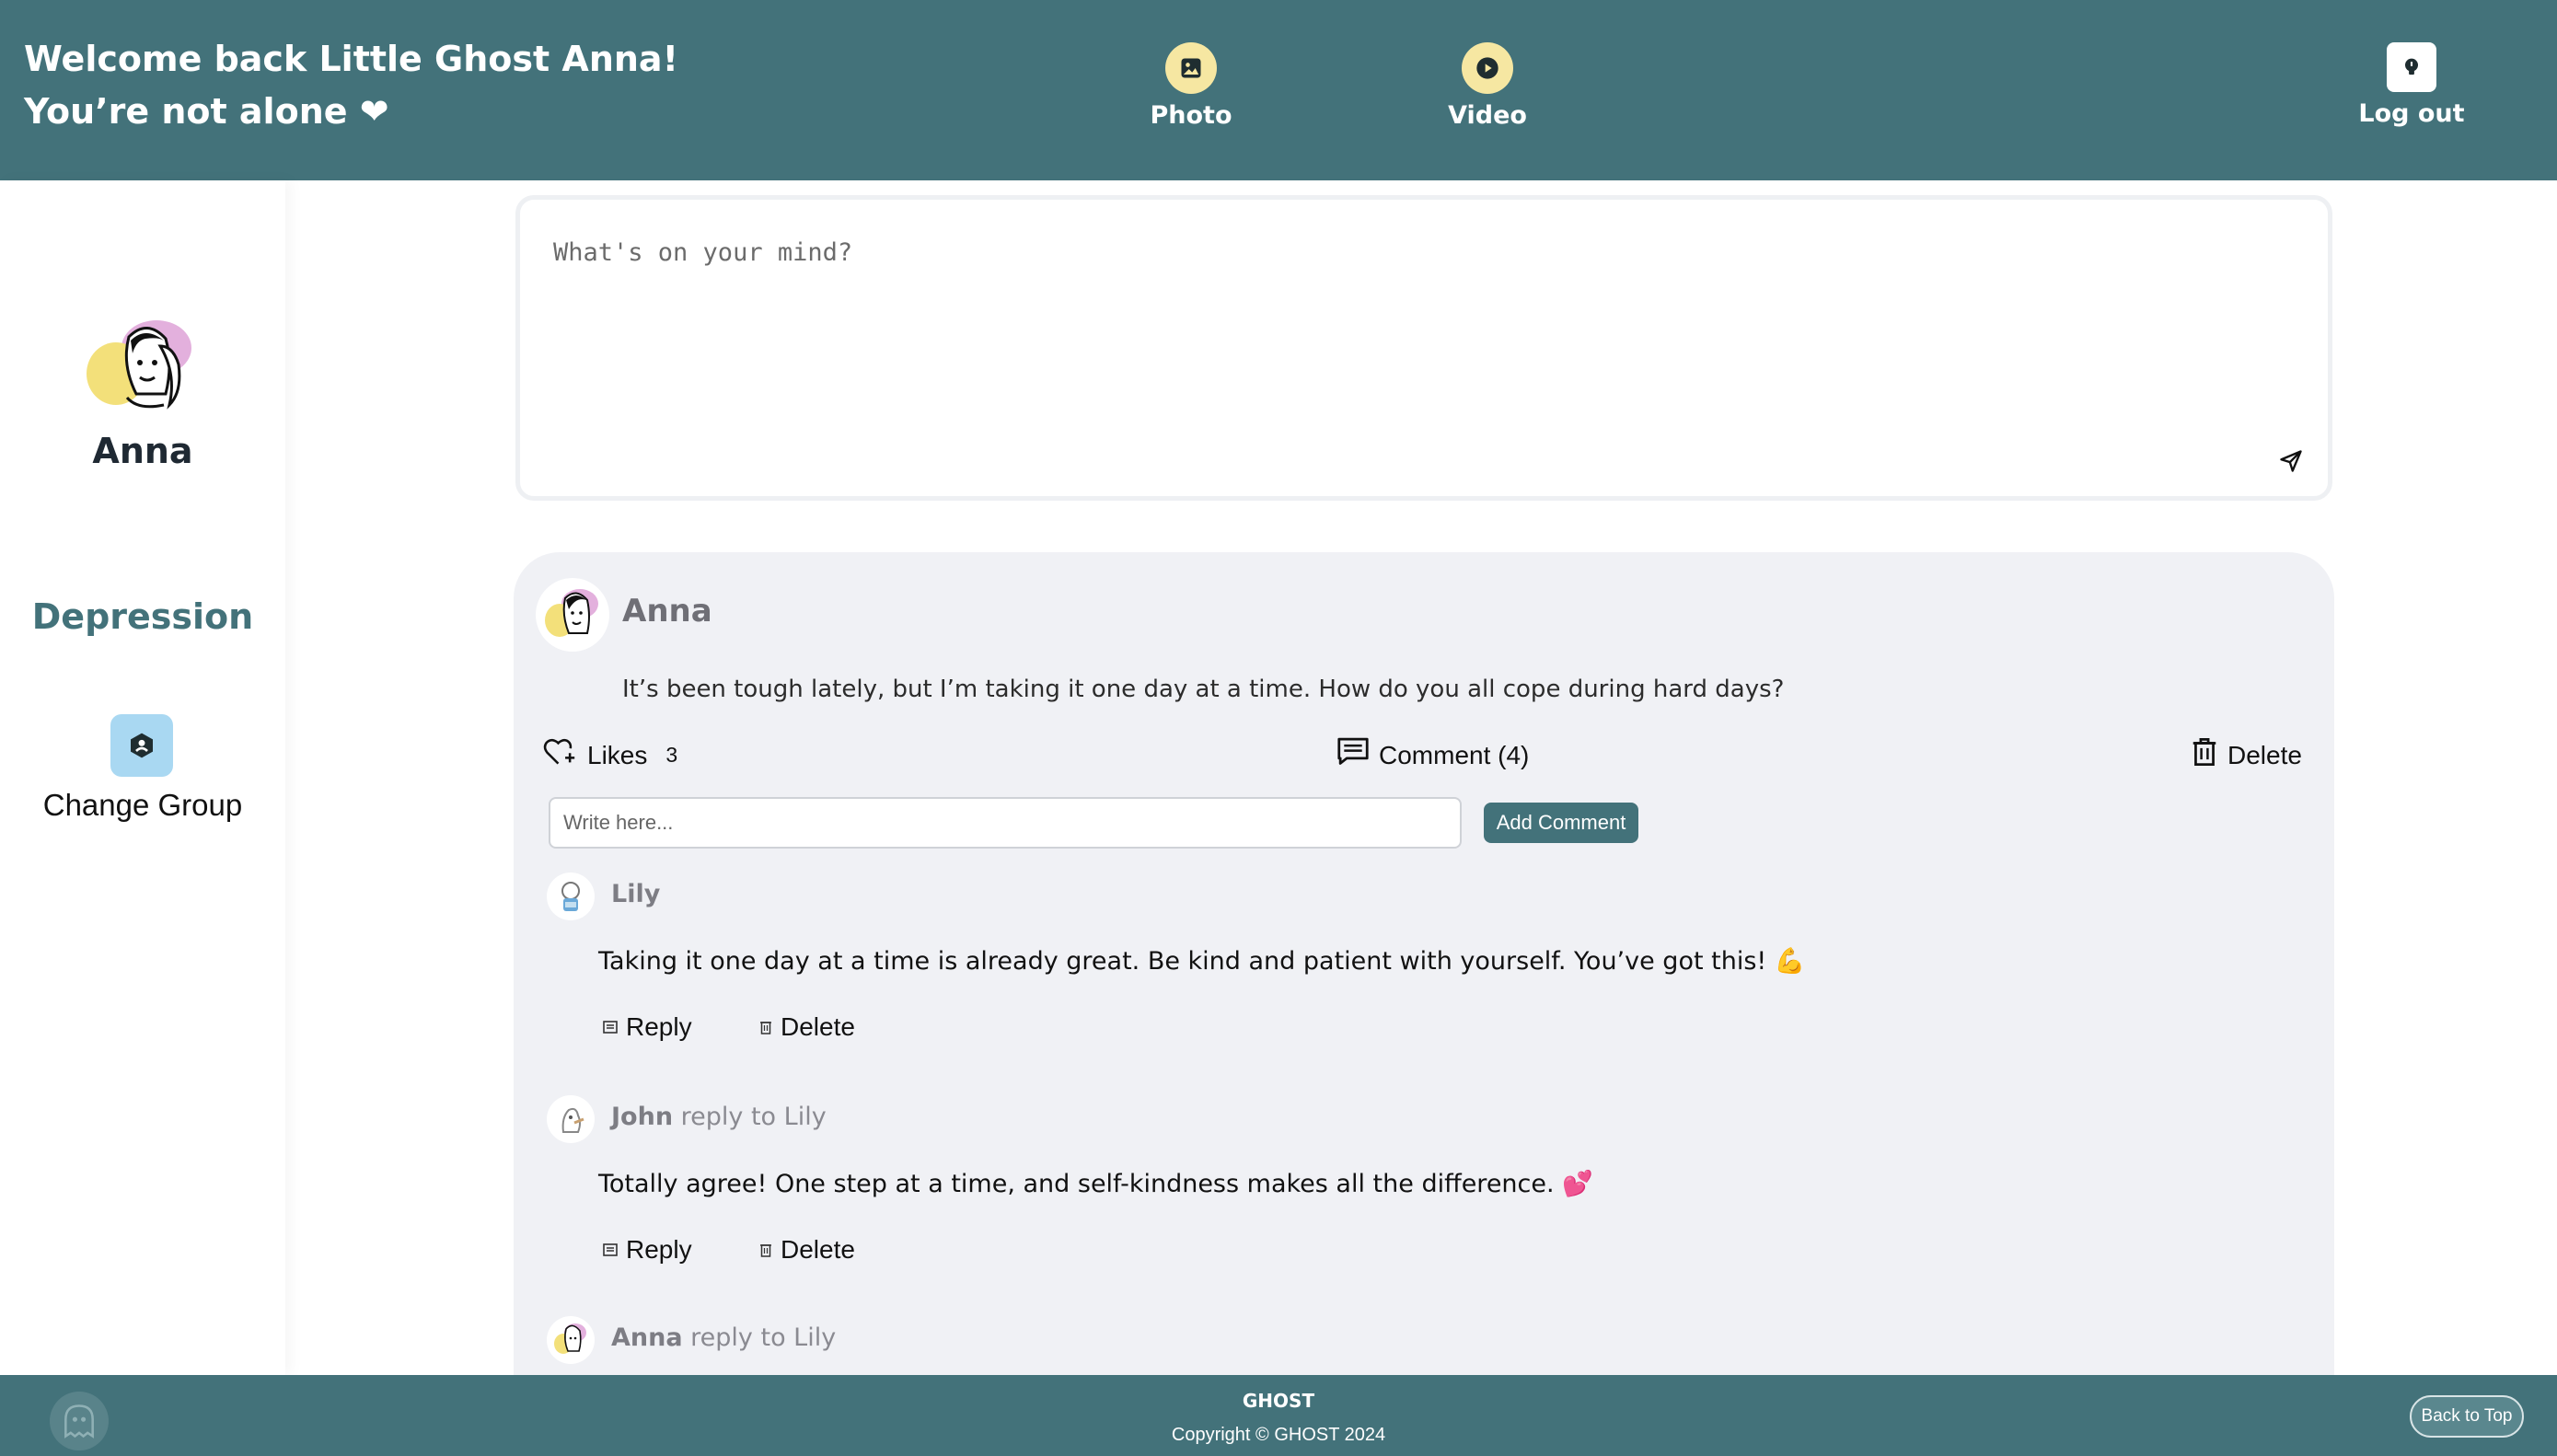  Describe the element at coordinates (647, 1337) in the screenshot. I see `comment-author: Anna` at that location.